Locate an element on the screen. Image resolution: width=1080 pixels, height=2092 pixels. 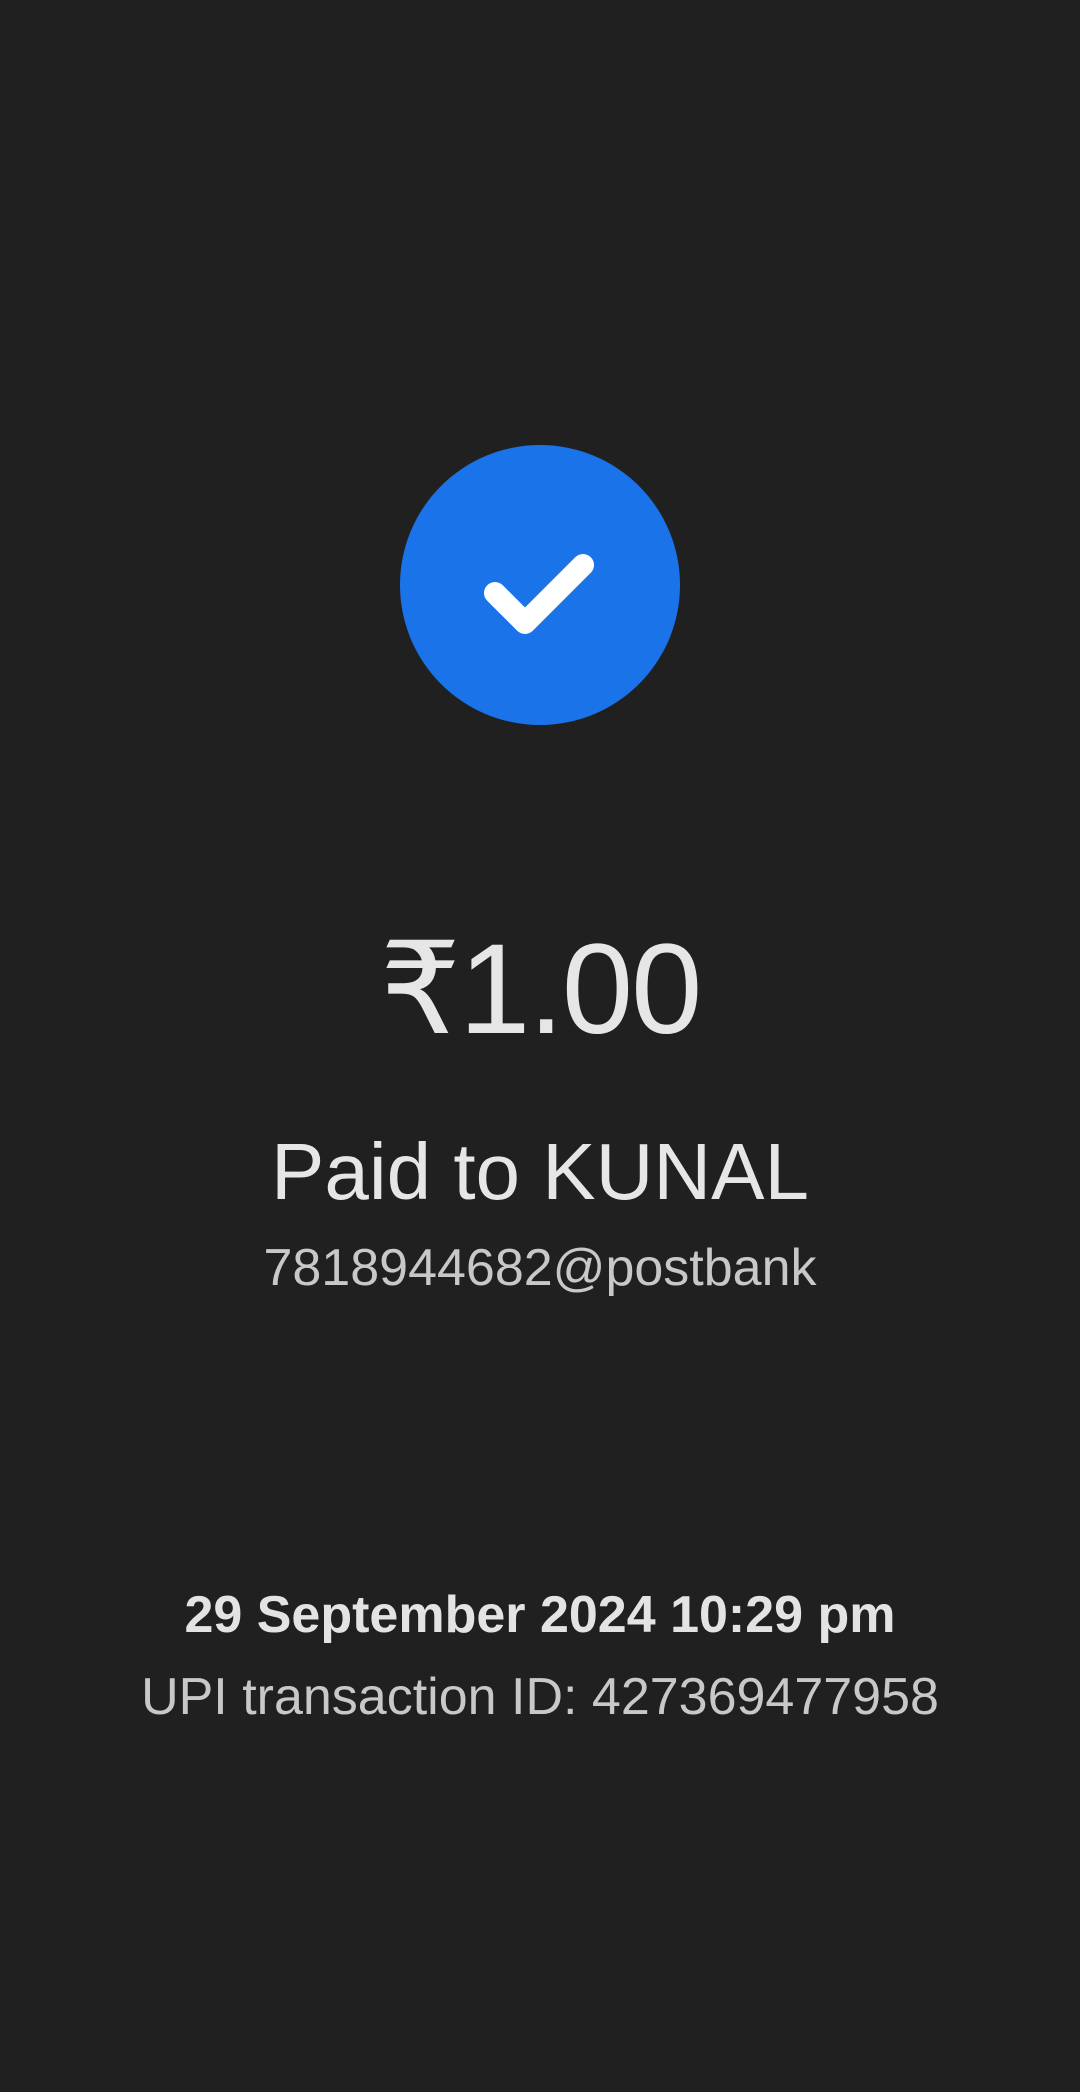
transaction-id: UPI transaction ID: 427369477958 is located at coordinates (540, 1697).